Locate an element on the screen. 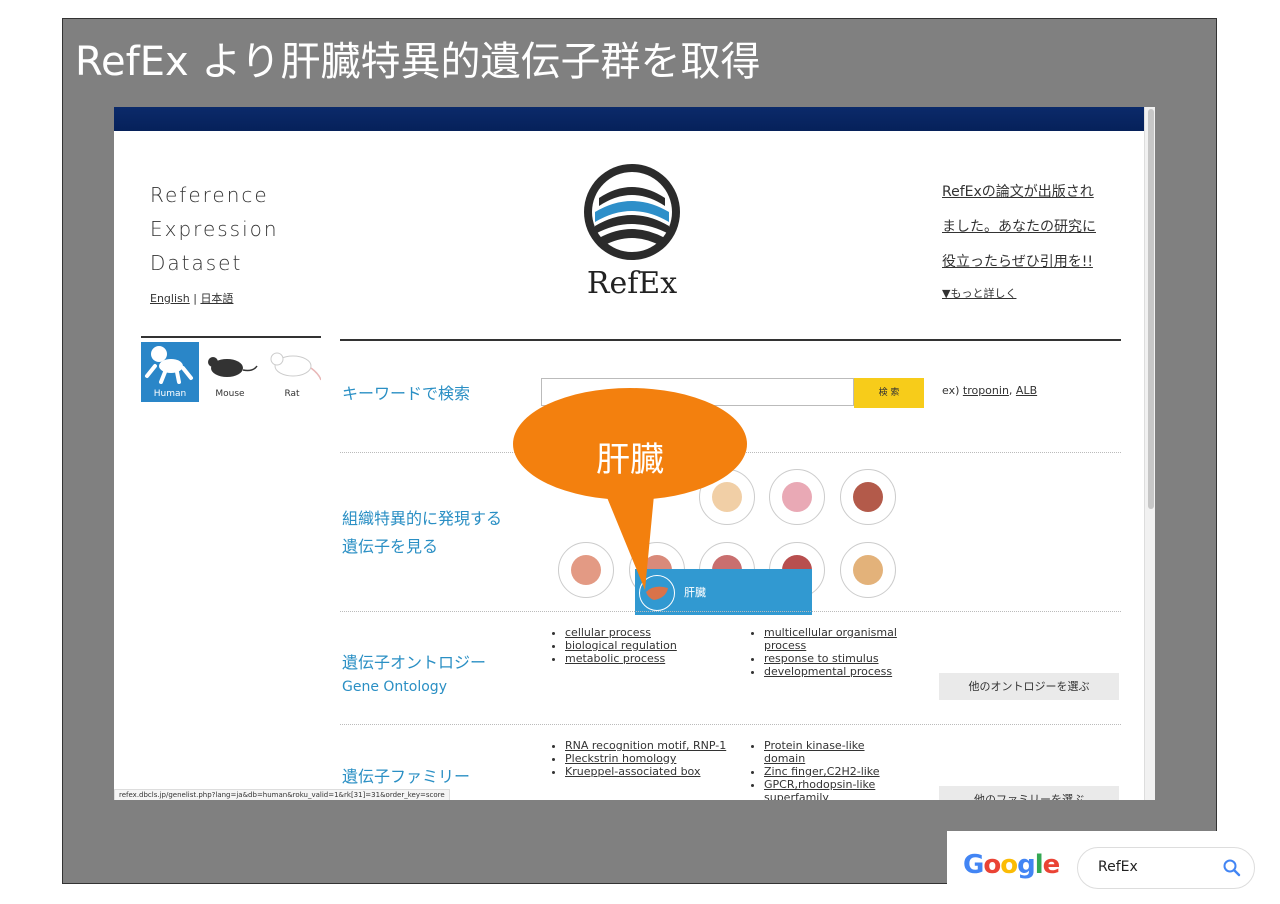  list-item: multicellular organismal process is located at coordinates (846, 639).